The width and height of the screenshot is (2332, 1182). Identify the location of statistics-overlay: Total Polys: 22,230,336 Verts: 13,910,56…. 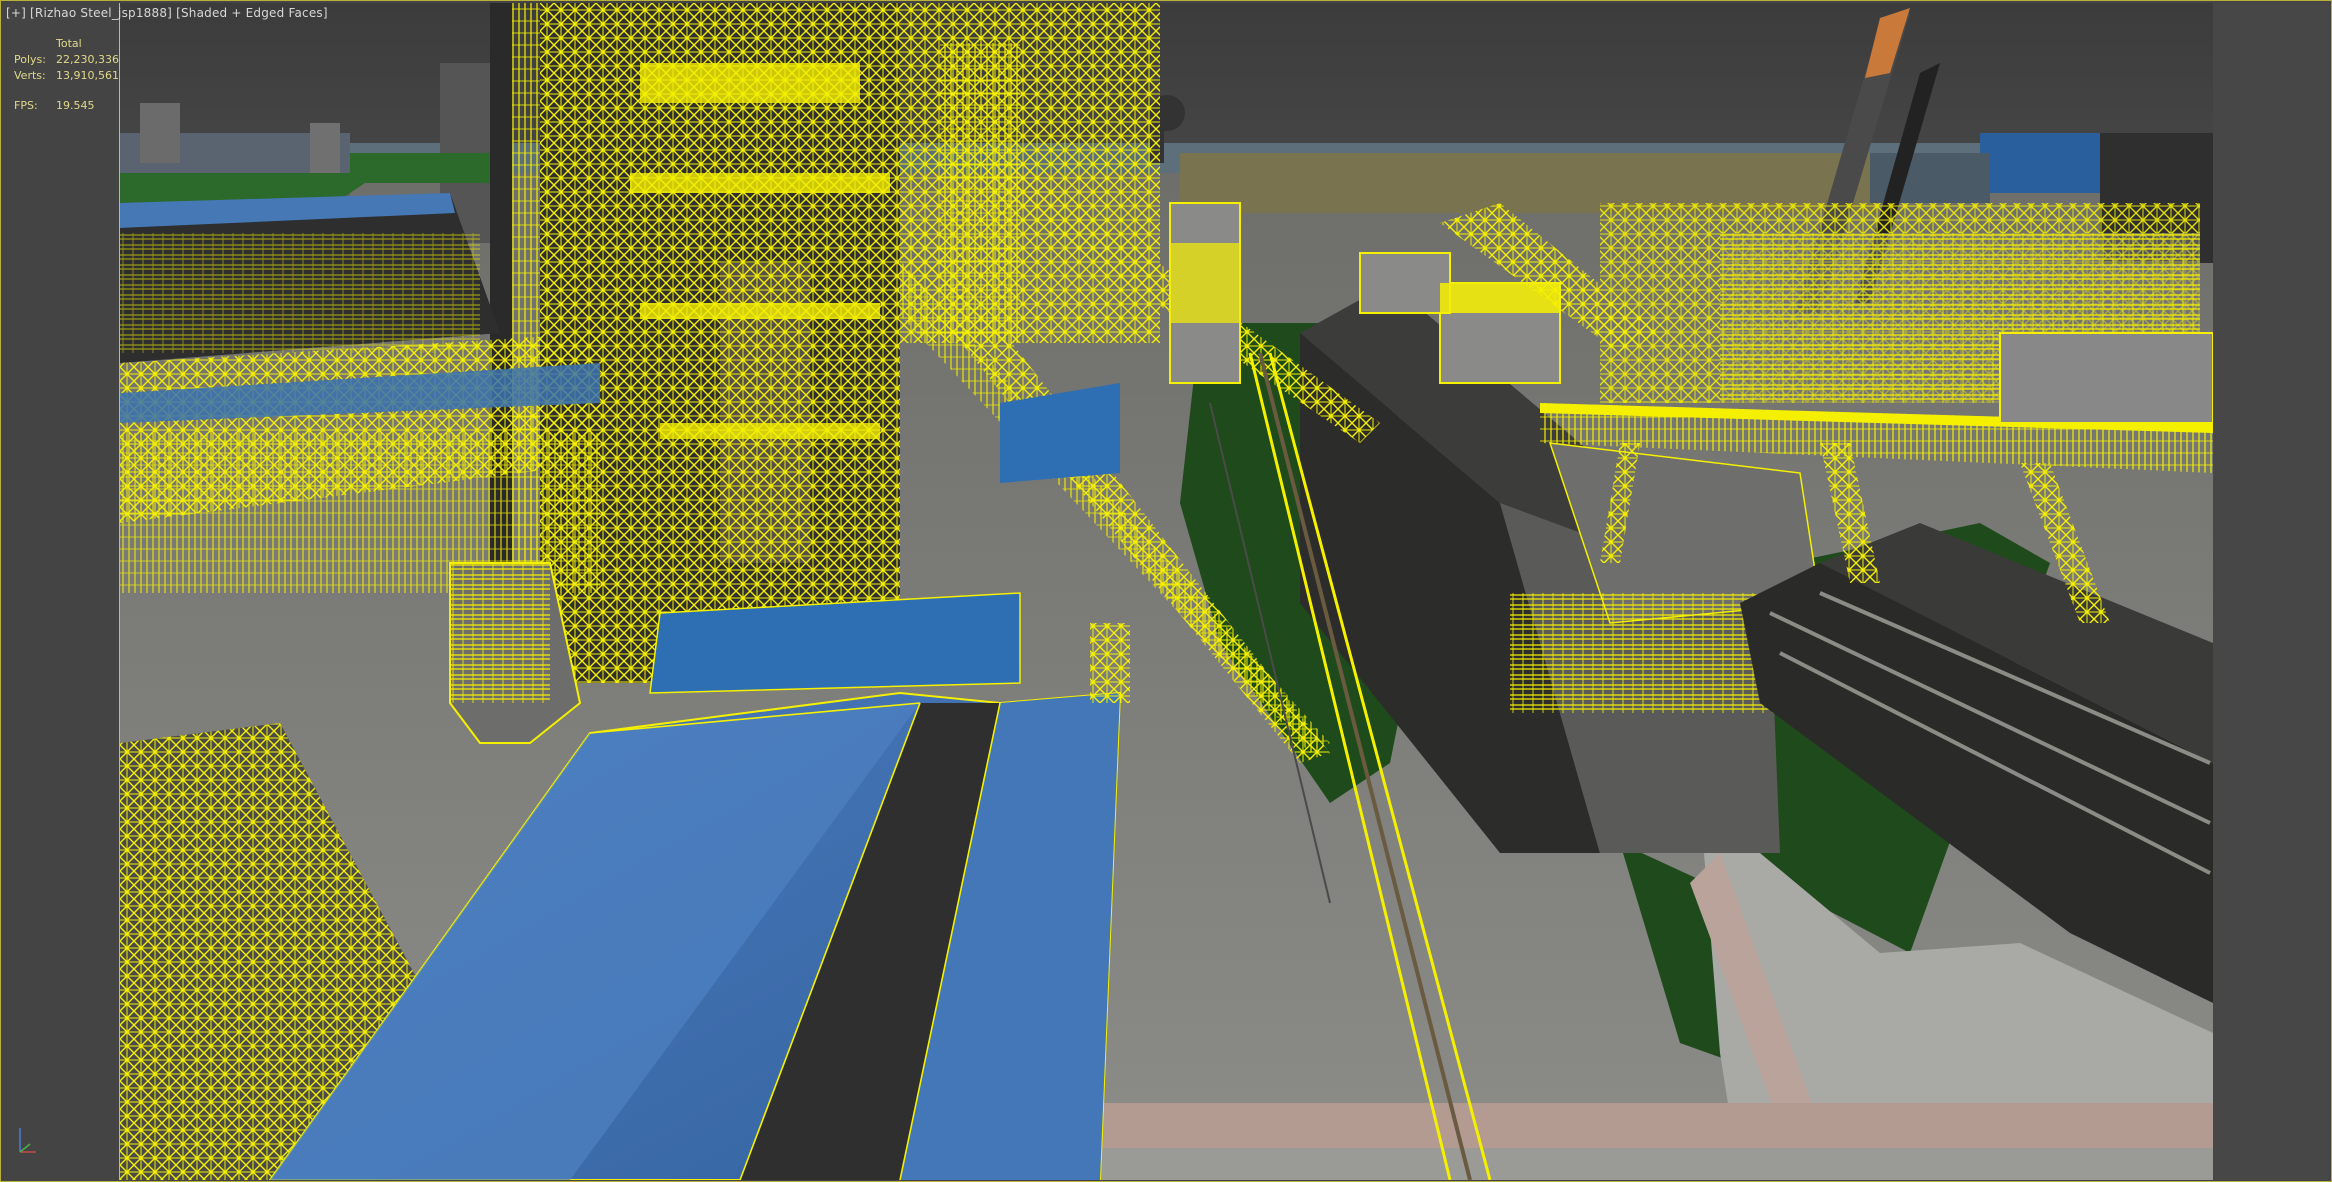
(66, 75).